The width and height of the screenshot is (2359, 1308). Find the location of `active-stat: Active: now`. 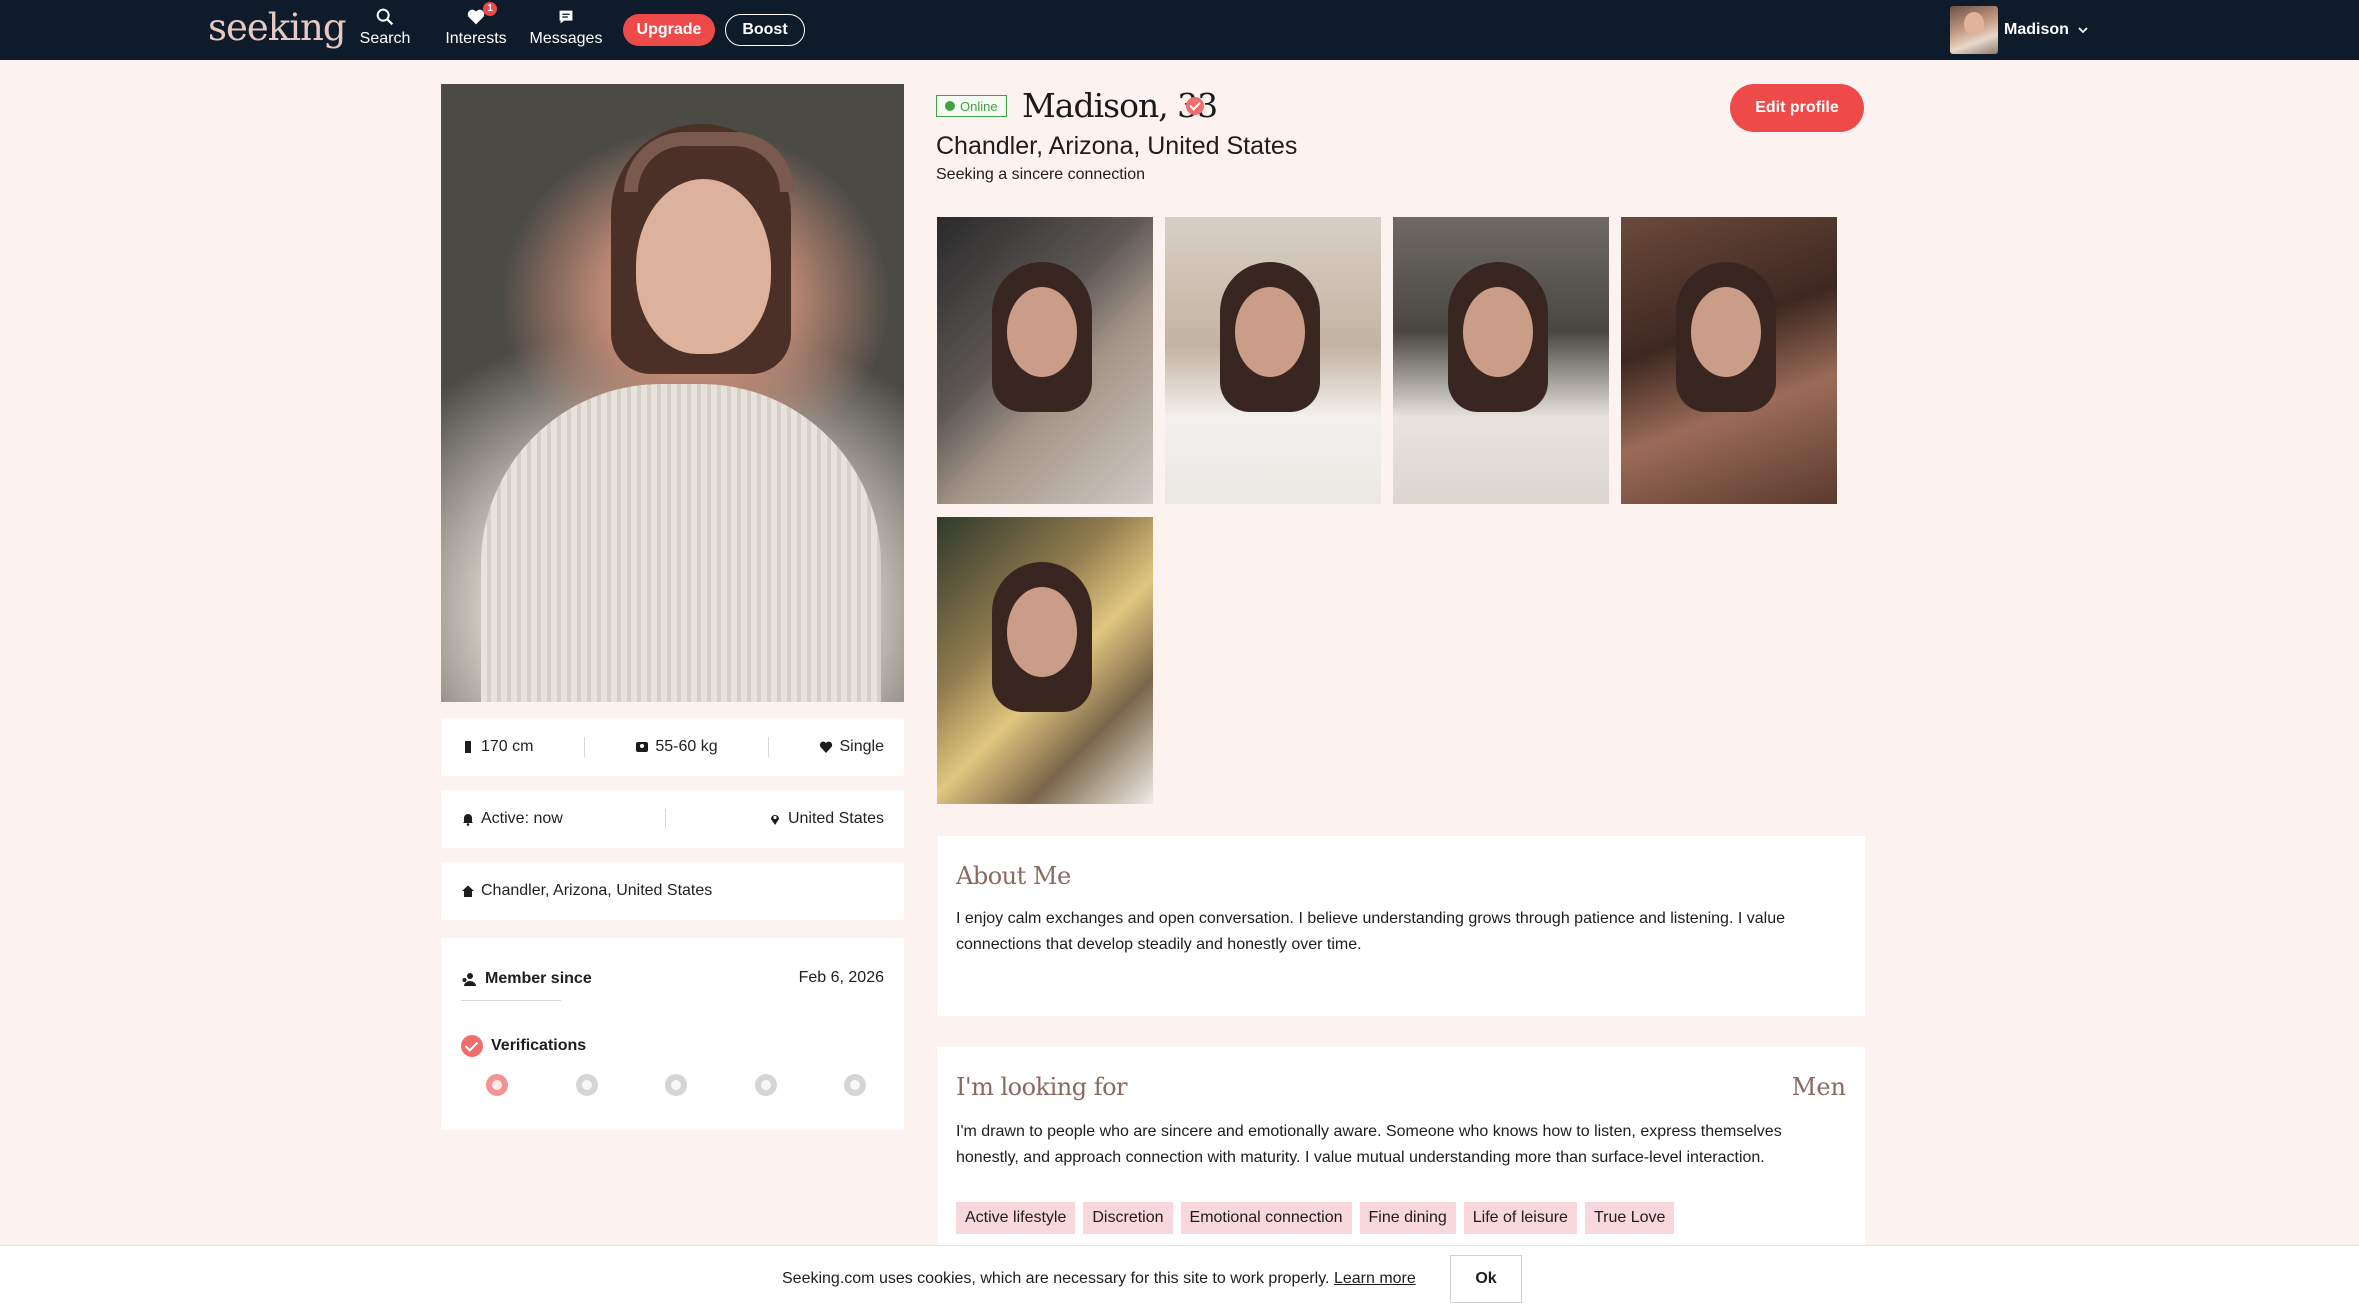

active-stat: Active: now is located at coordinates (512, 819).